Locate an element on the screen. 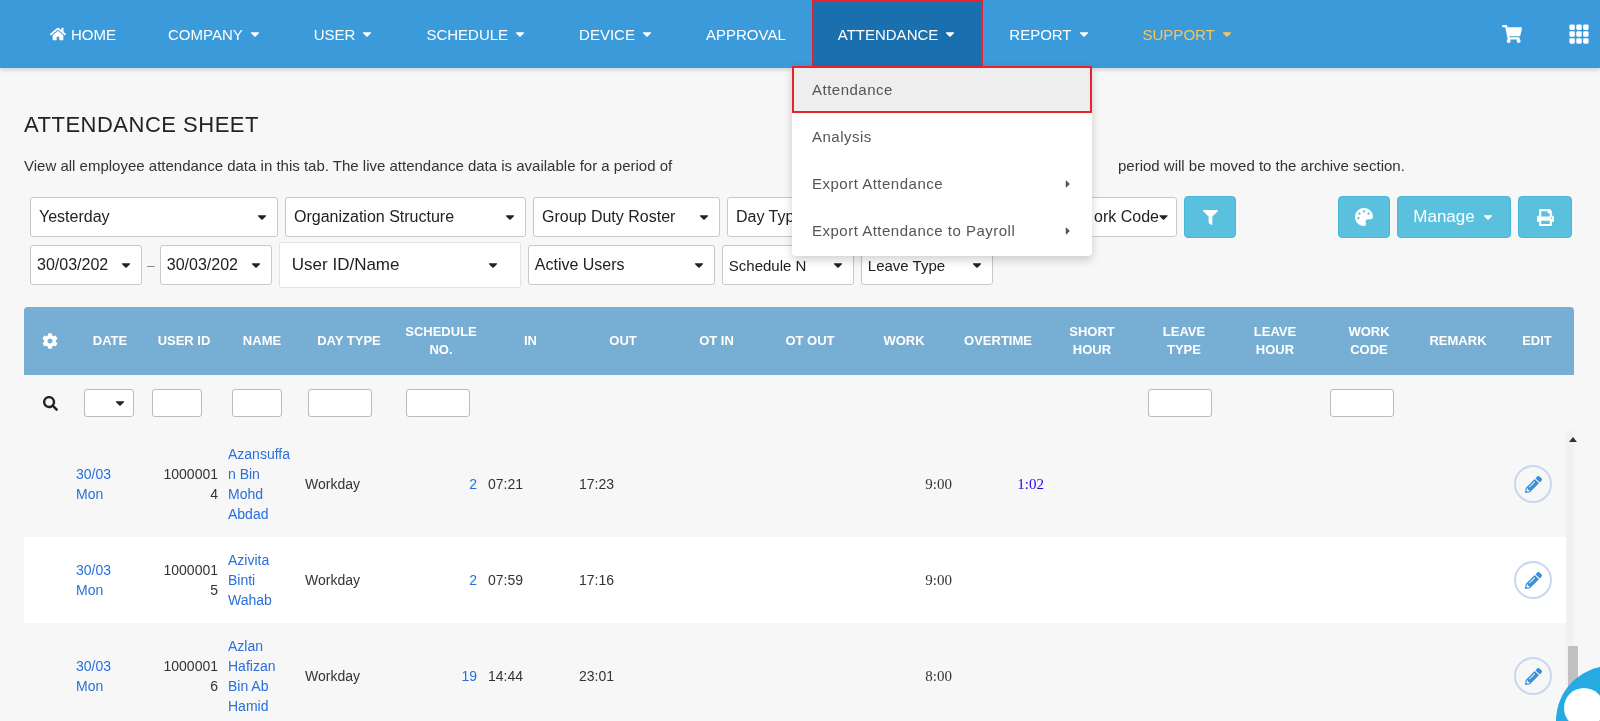 The image size is (1600, 721). work-hours-text: 8:00 is located at coordinates (938, 676).